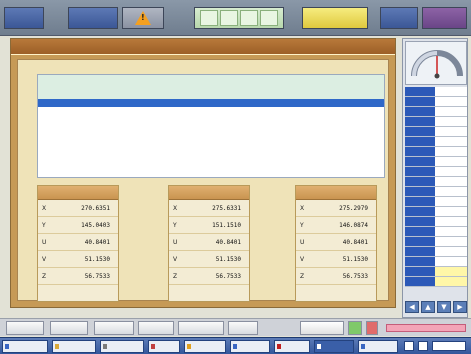  I want to click on axis-label: X, so click(175, 208).